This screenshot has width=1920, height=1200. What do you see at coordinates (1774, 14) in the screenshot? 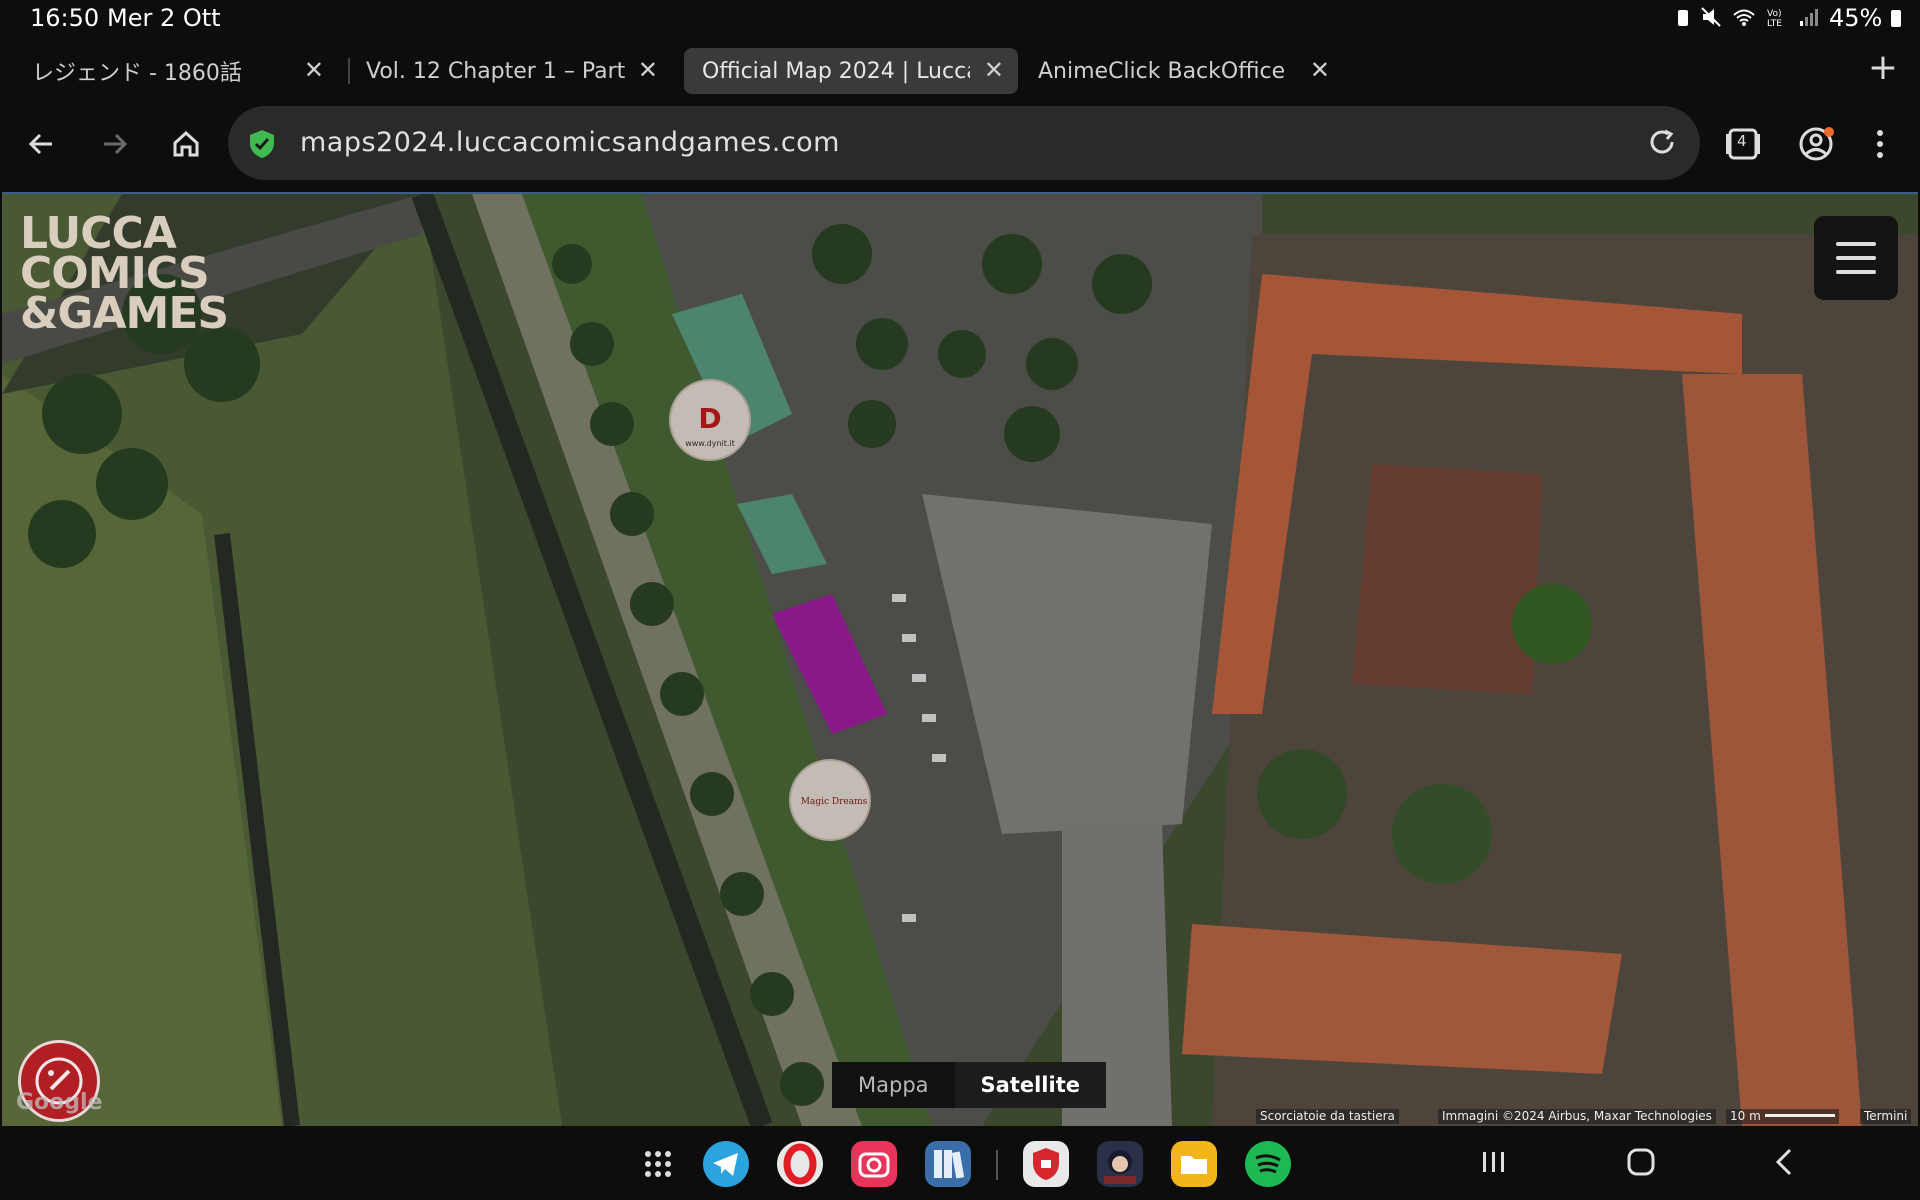
I see `svg-text: Vo)` at bounding box center [1774, 14].